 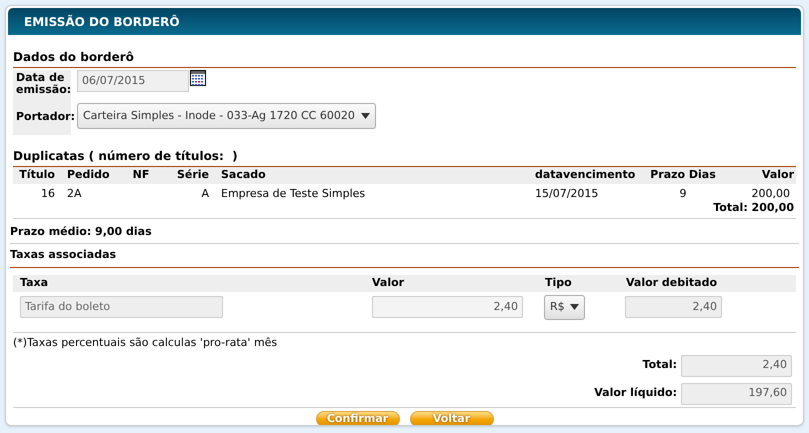 I want to click on total-label: Valor líquido:, so click(x=635, y=393).